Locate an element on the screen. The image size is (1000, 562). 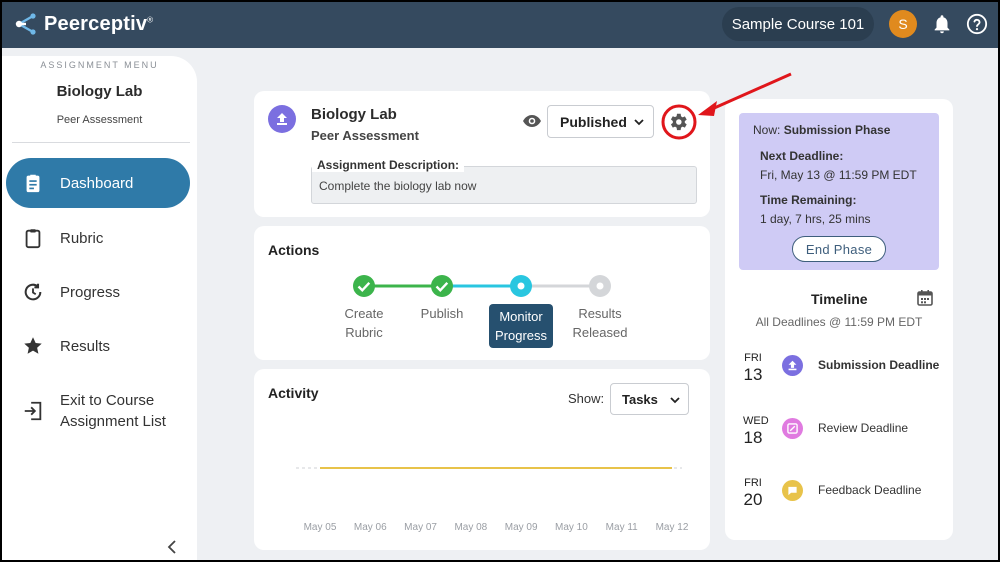
sidebar-item-label: Progress is located at coordinates (90, 292).